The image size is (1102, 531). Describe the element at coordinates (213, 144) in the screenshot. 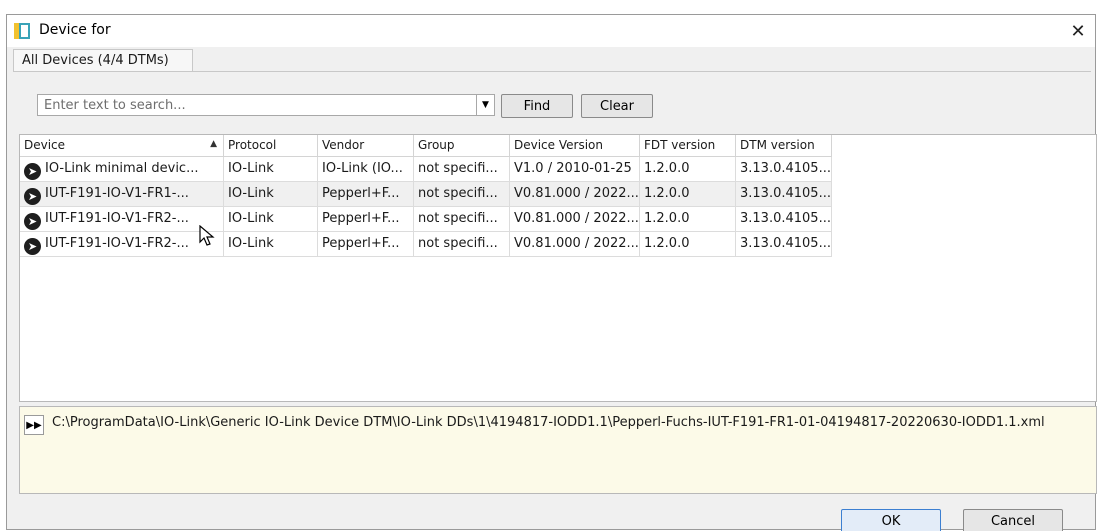

I see `sort-ascending-icon: ▲` at that location.